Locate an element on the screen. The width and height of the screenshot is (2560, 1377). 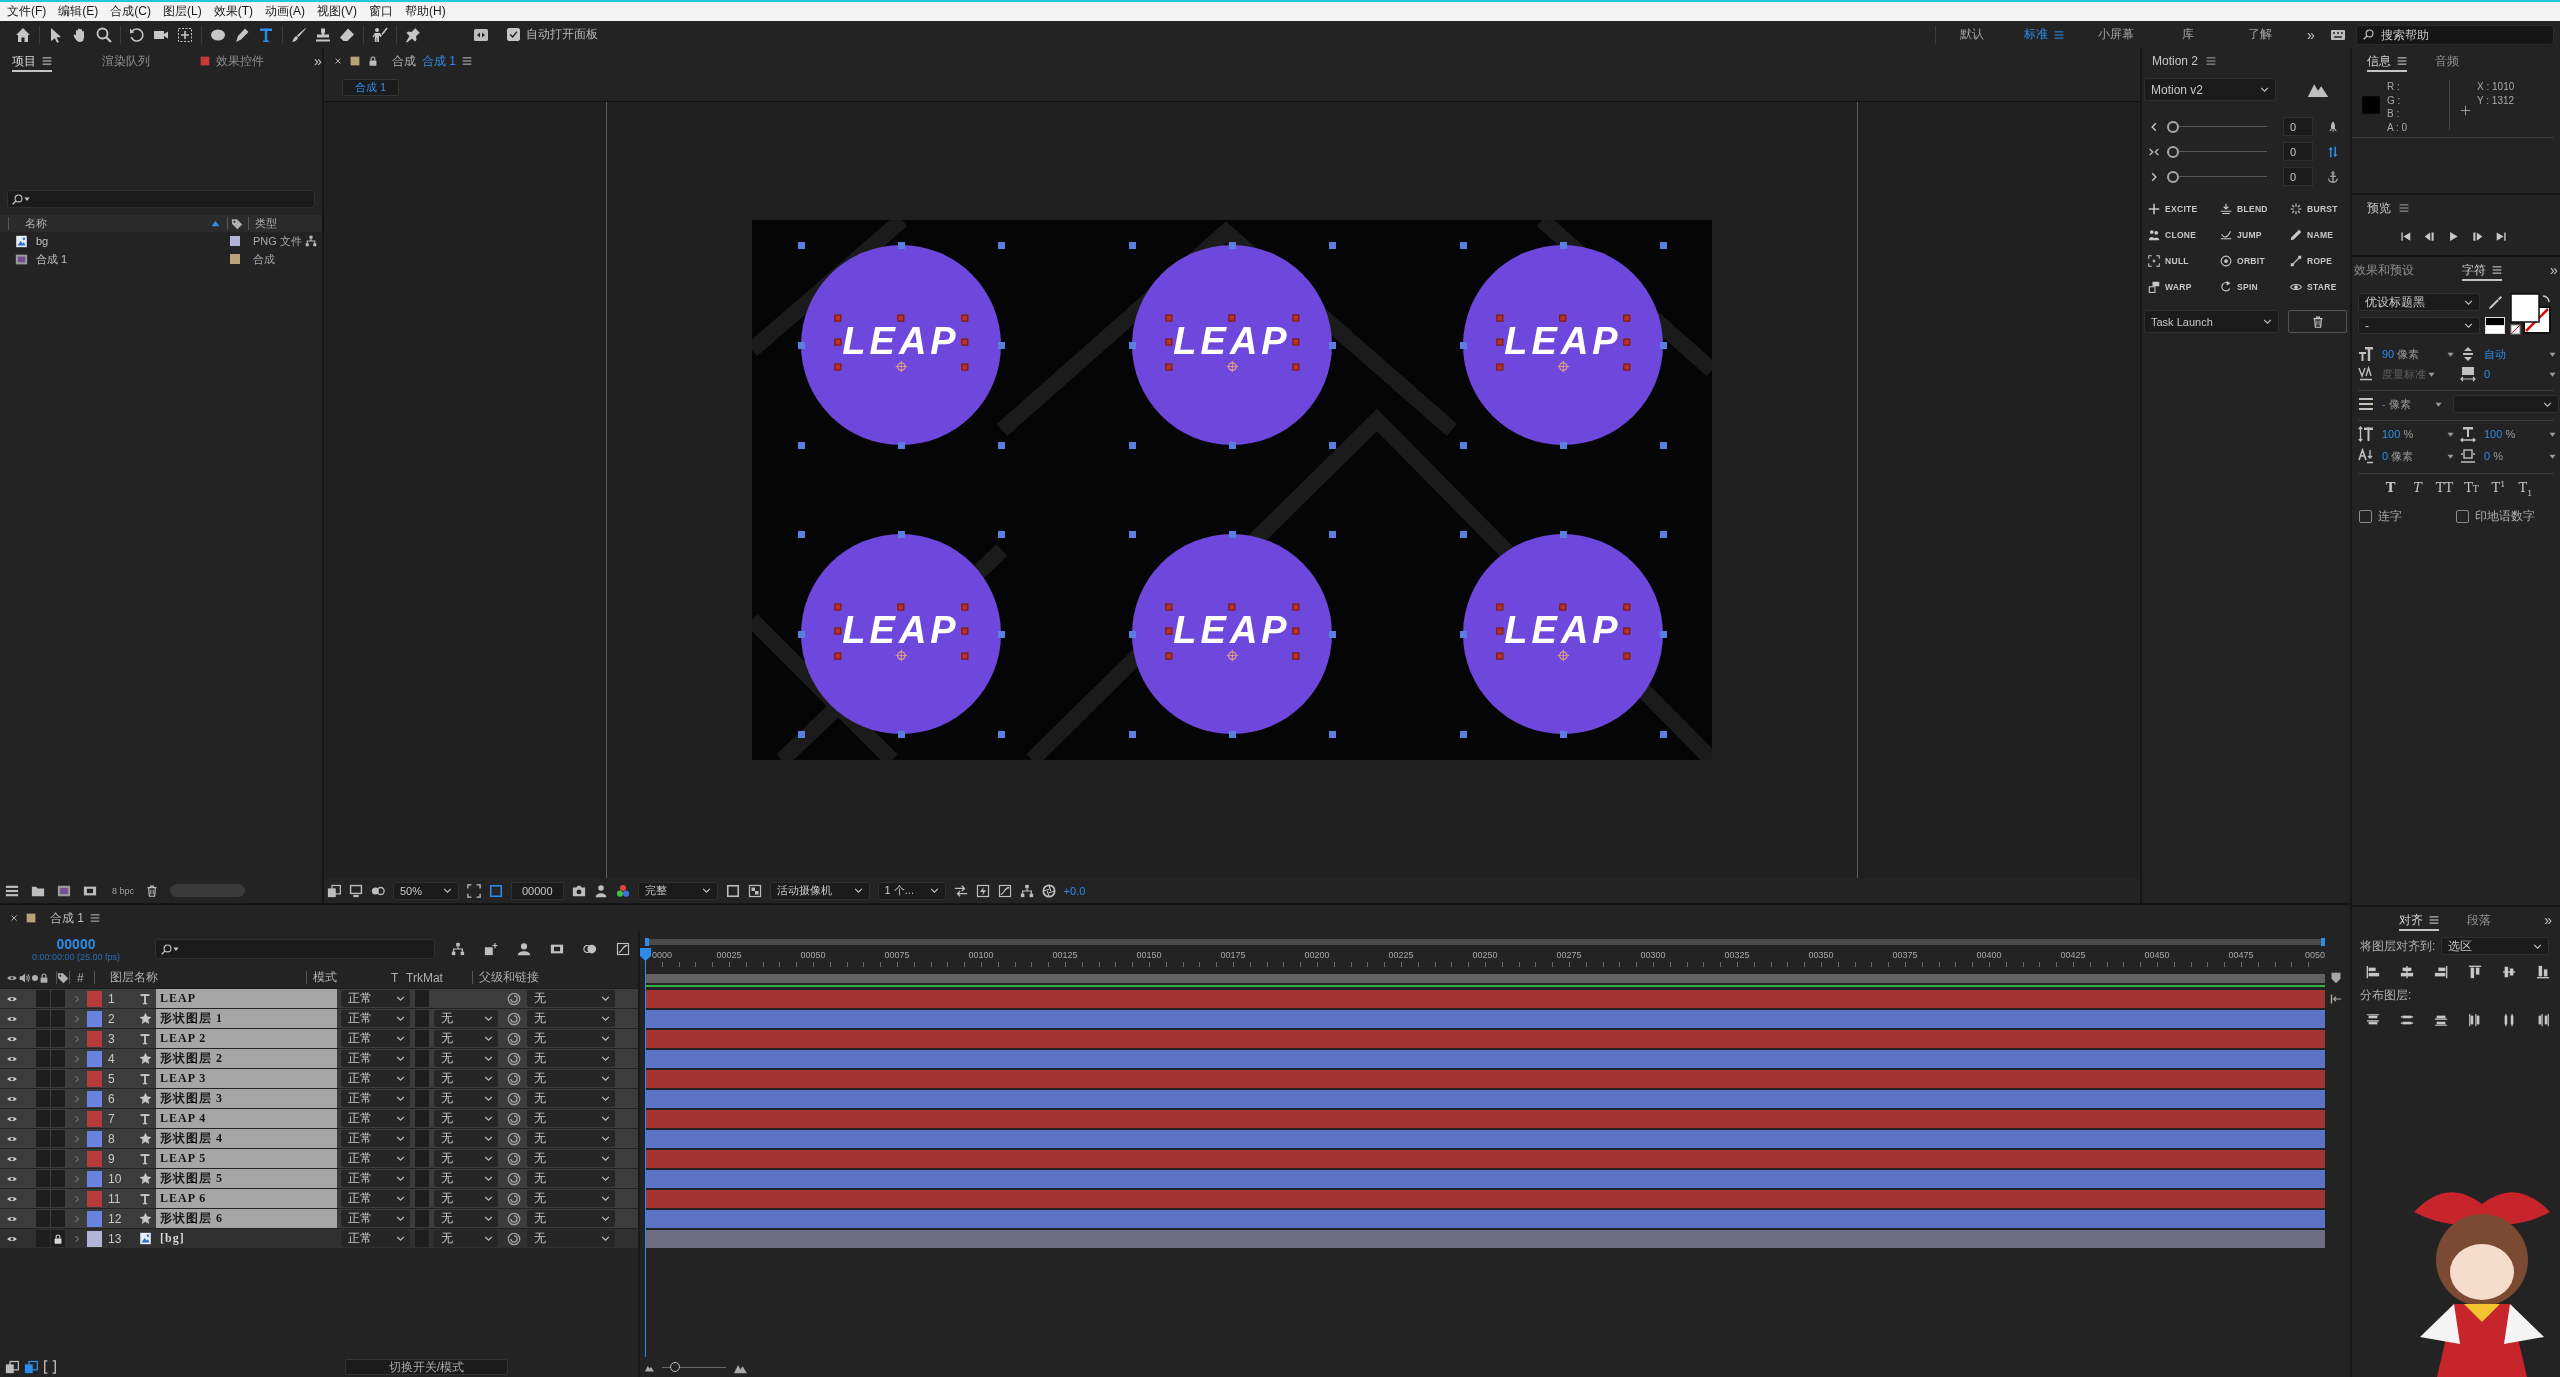
text-style-button: T is located at coordinates (2390, 488).